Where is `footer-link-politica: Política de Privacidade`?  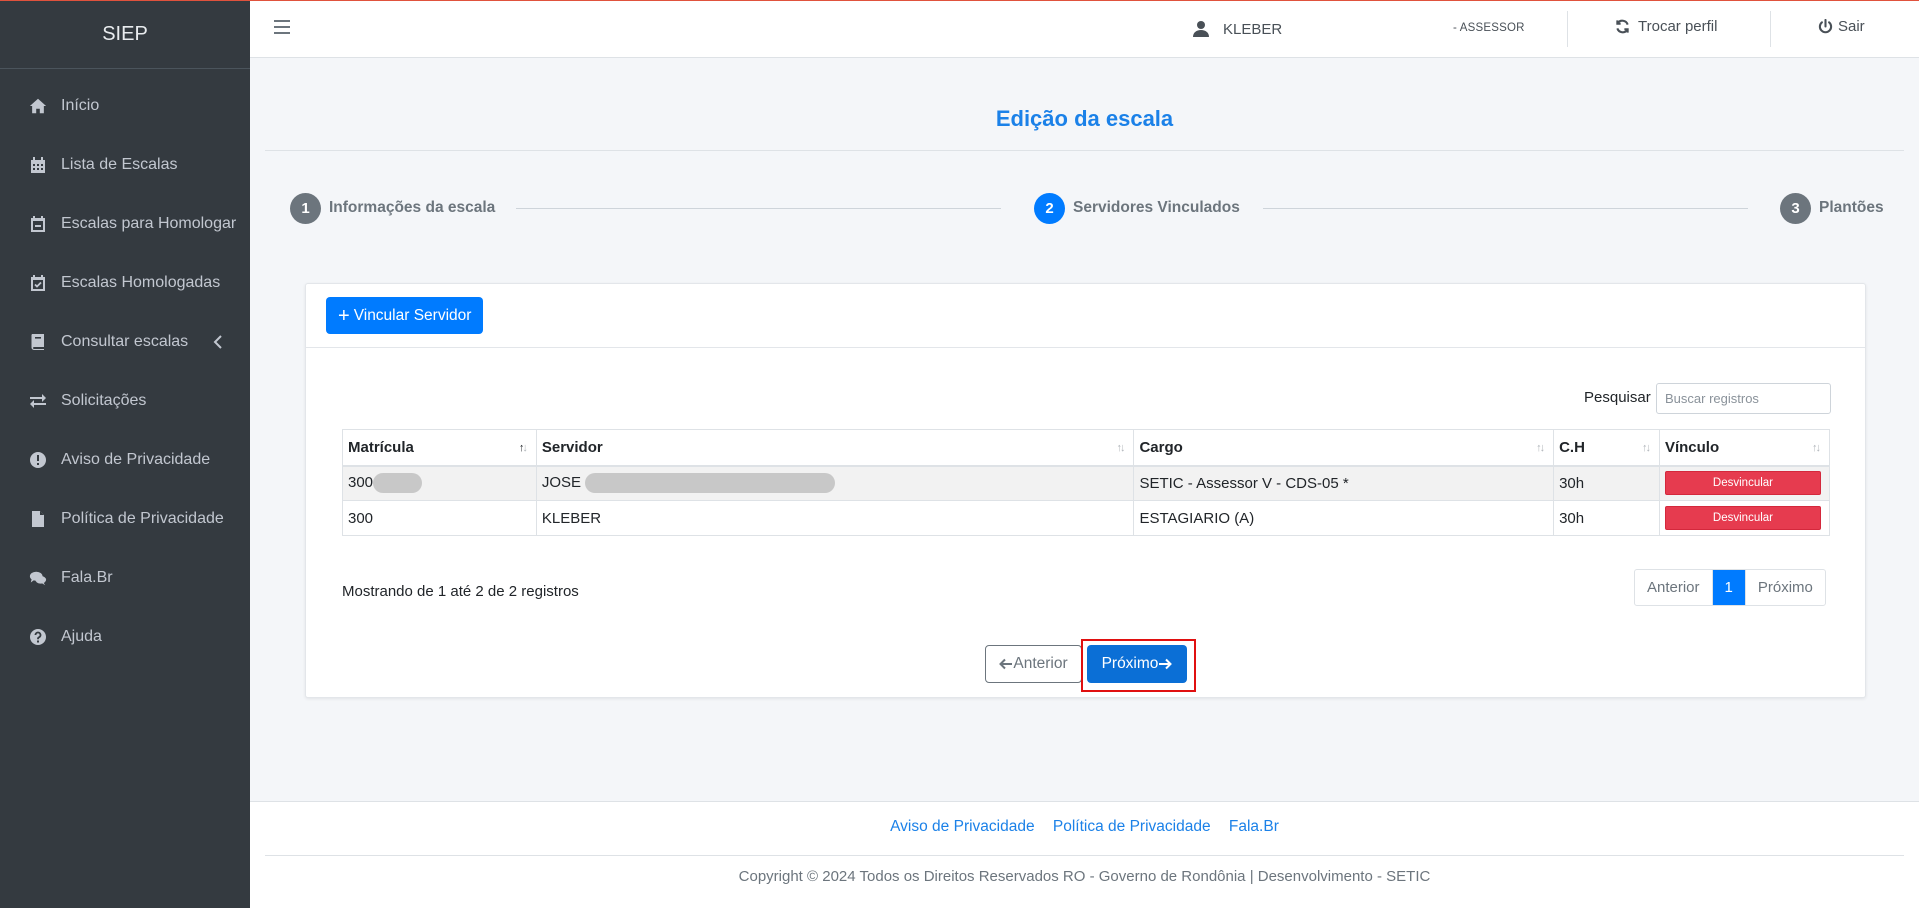 footer-link-politica: Política de Privacidade is located at coordinates (1132, 826).